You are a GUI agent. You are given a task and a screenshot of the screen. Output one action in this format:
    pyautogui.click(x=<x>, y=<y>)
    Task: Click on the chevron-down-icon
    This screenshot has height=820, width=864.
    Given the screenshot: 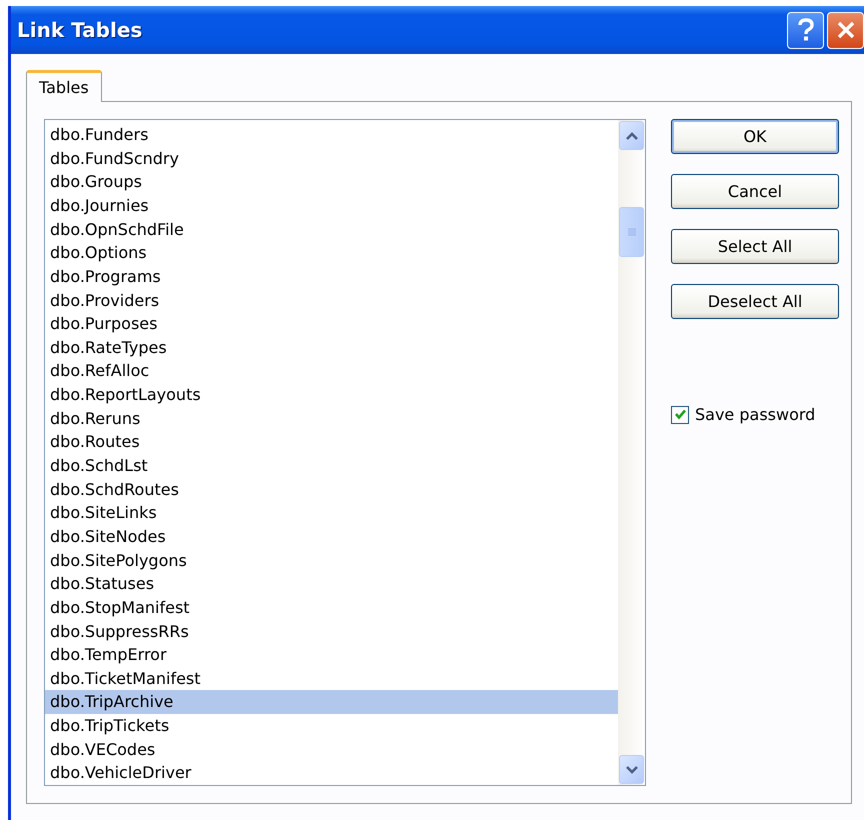 What is the action you would take?
    pyautogui.click(x=632, y=770)
    